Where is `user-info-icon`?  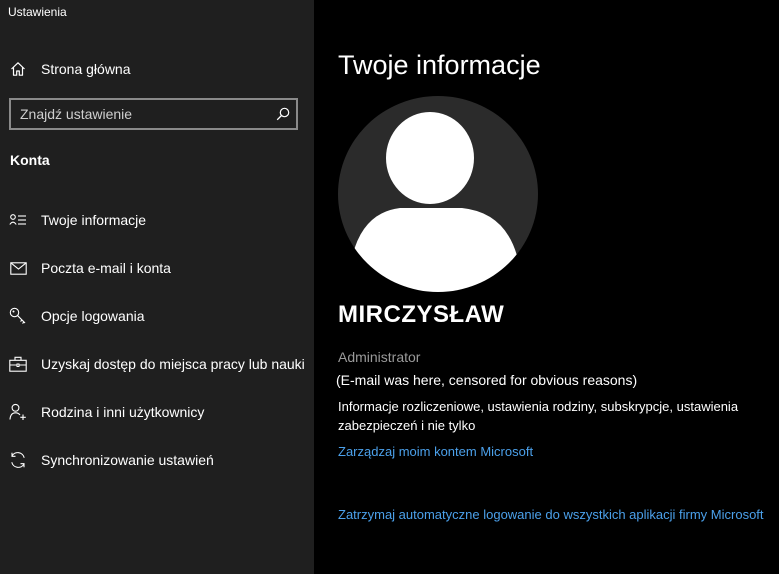 user-info-icon is located at coordinates (18, 220).